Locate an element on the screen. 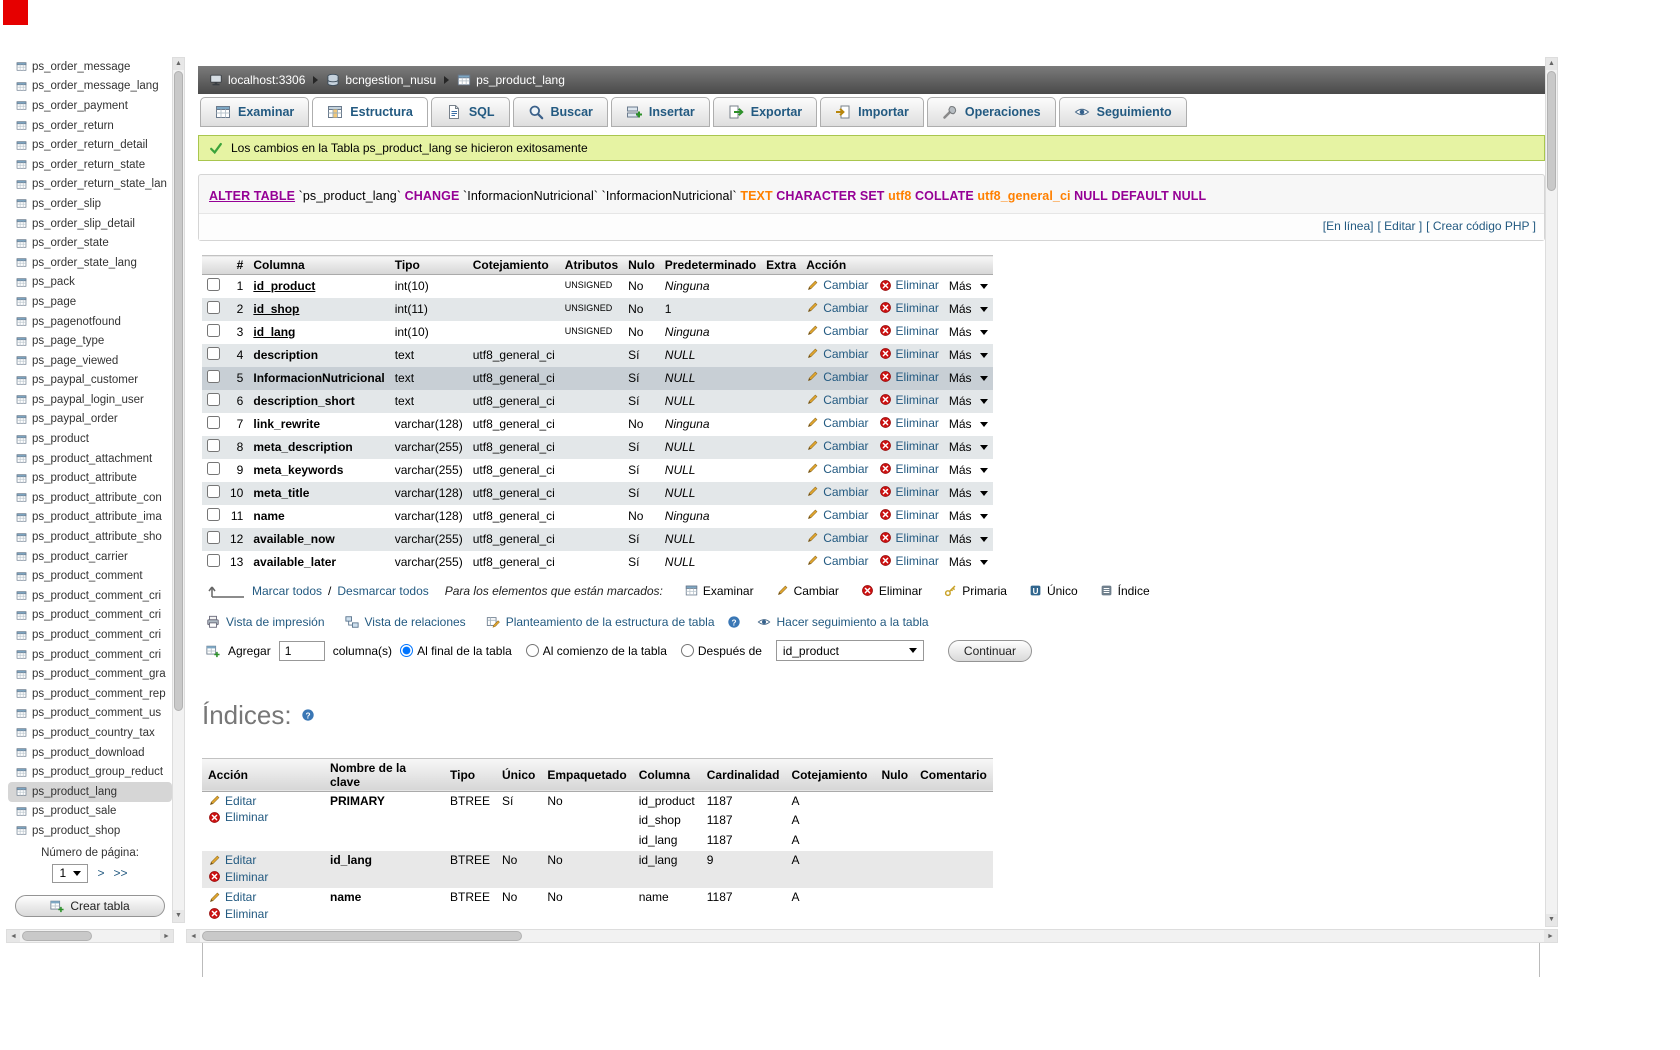 The height and width of the screenshot is (1050, 1680). index-edit-link: Editar is located at coordinates (232, 897).